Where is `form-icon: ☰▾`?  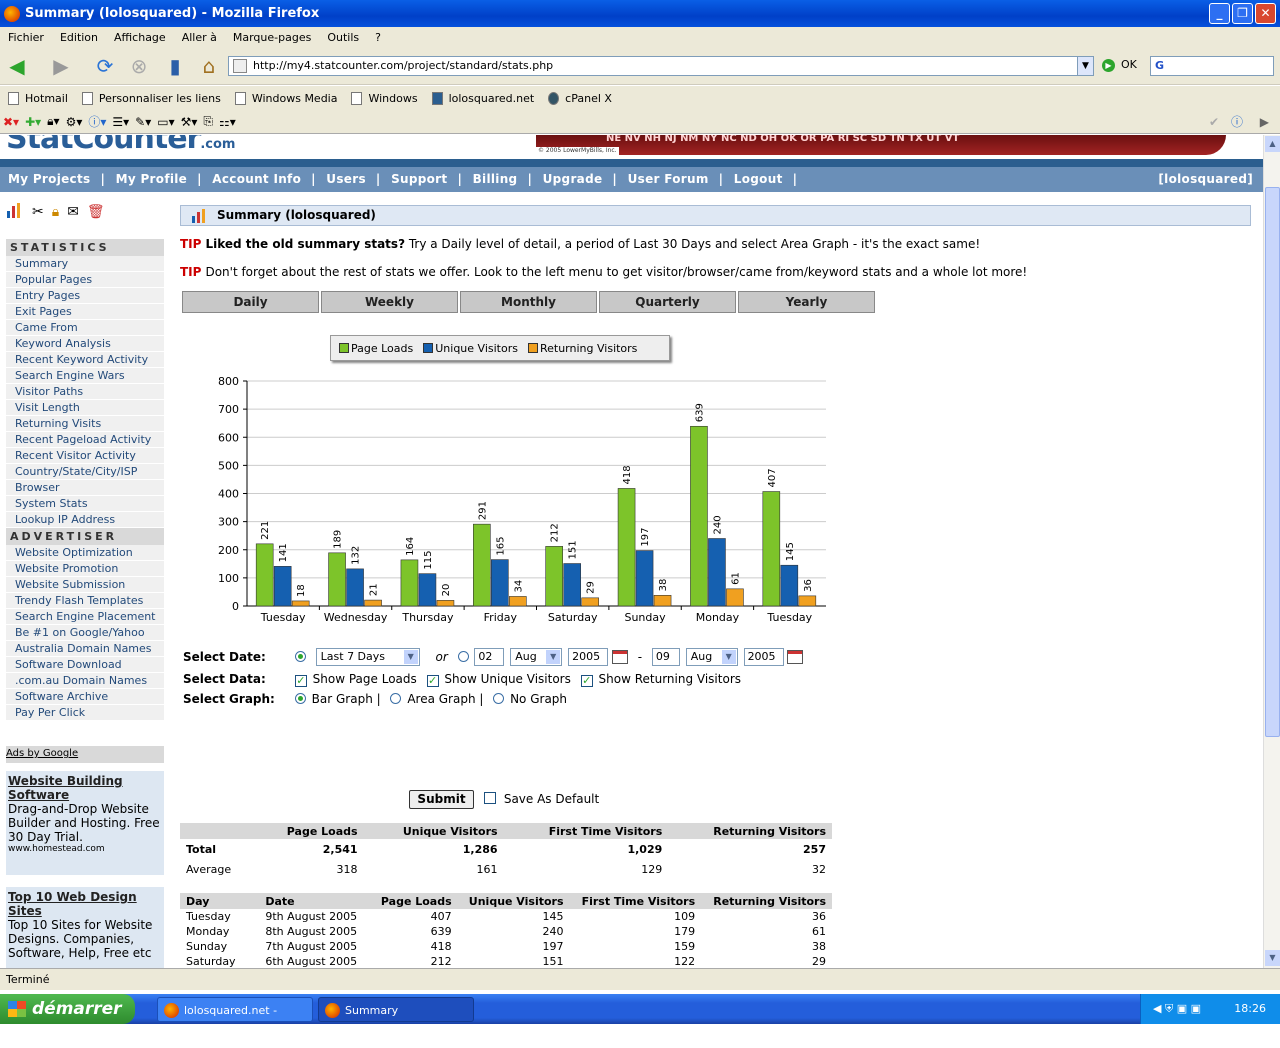
form-icon: ☰▾ is located at coordinates (120, 122).